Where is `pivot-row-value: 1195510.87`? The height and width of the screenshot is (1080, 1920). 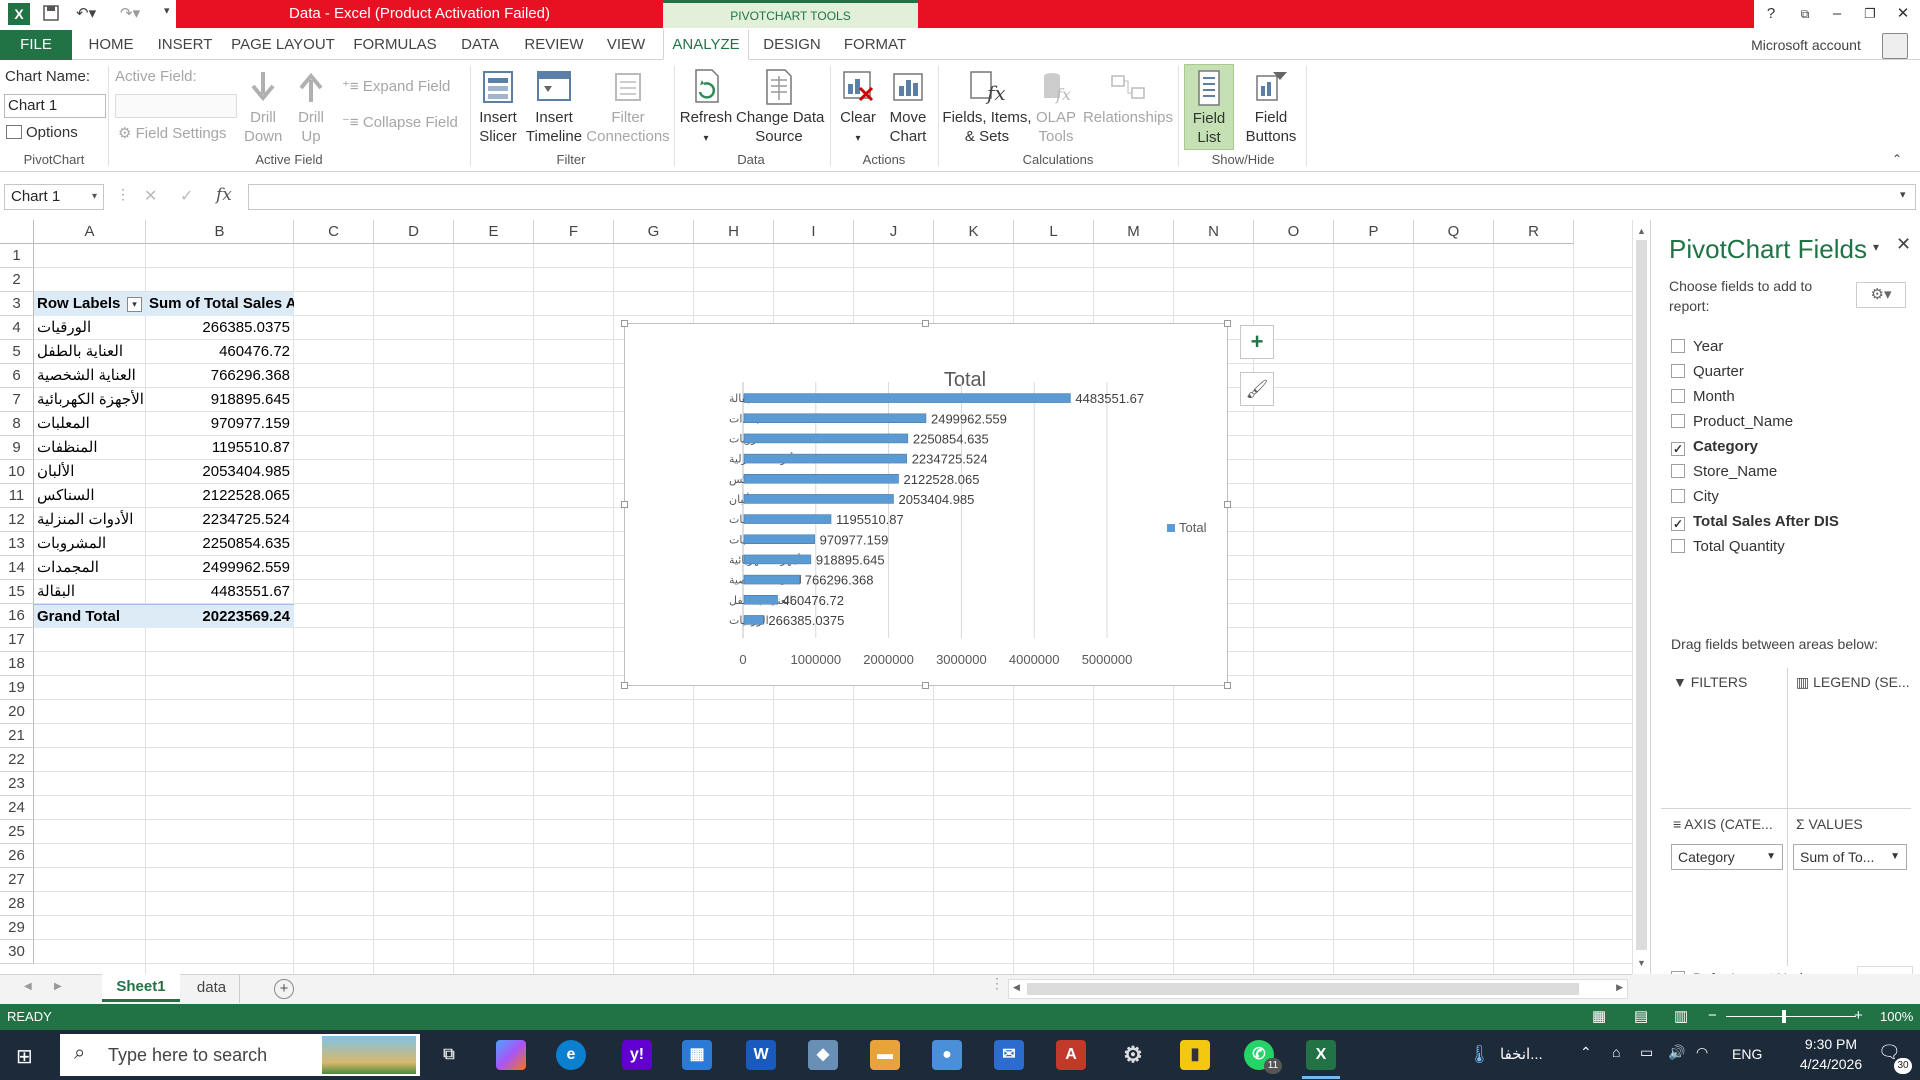 pivot-row-value: 1195510.87 is located at coordinates (220, 448).